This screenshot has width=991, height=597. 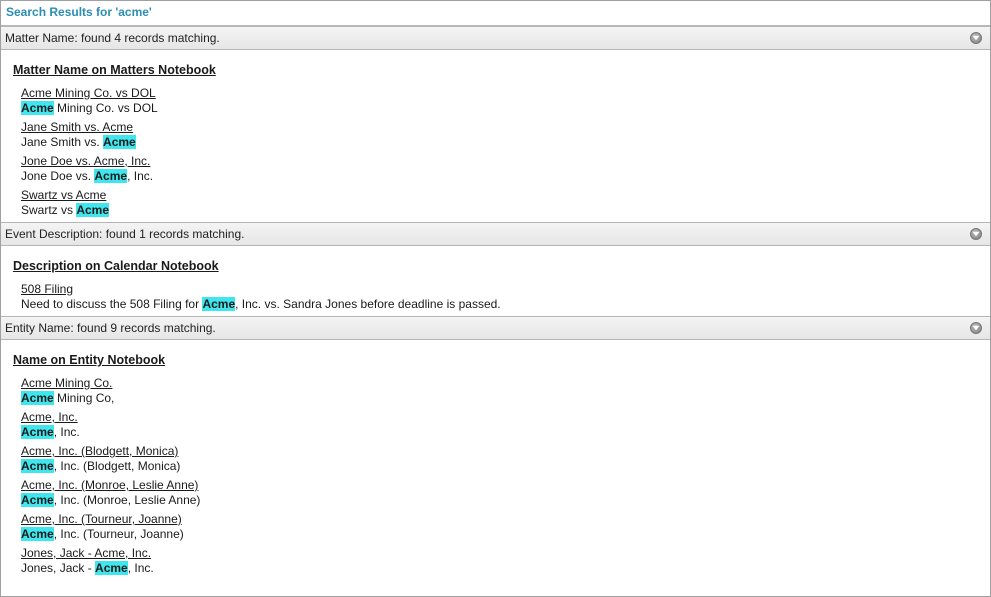 I want to click on record-snippet: Acme, Inc. (Tourneur, Joanne), so click(x=505, y=534).